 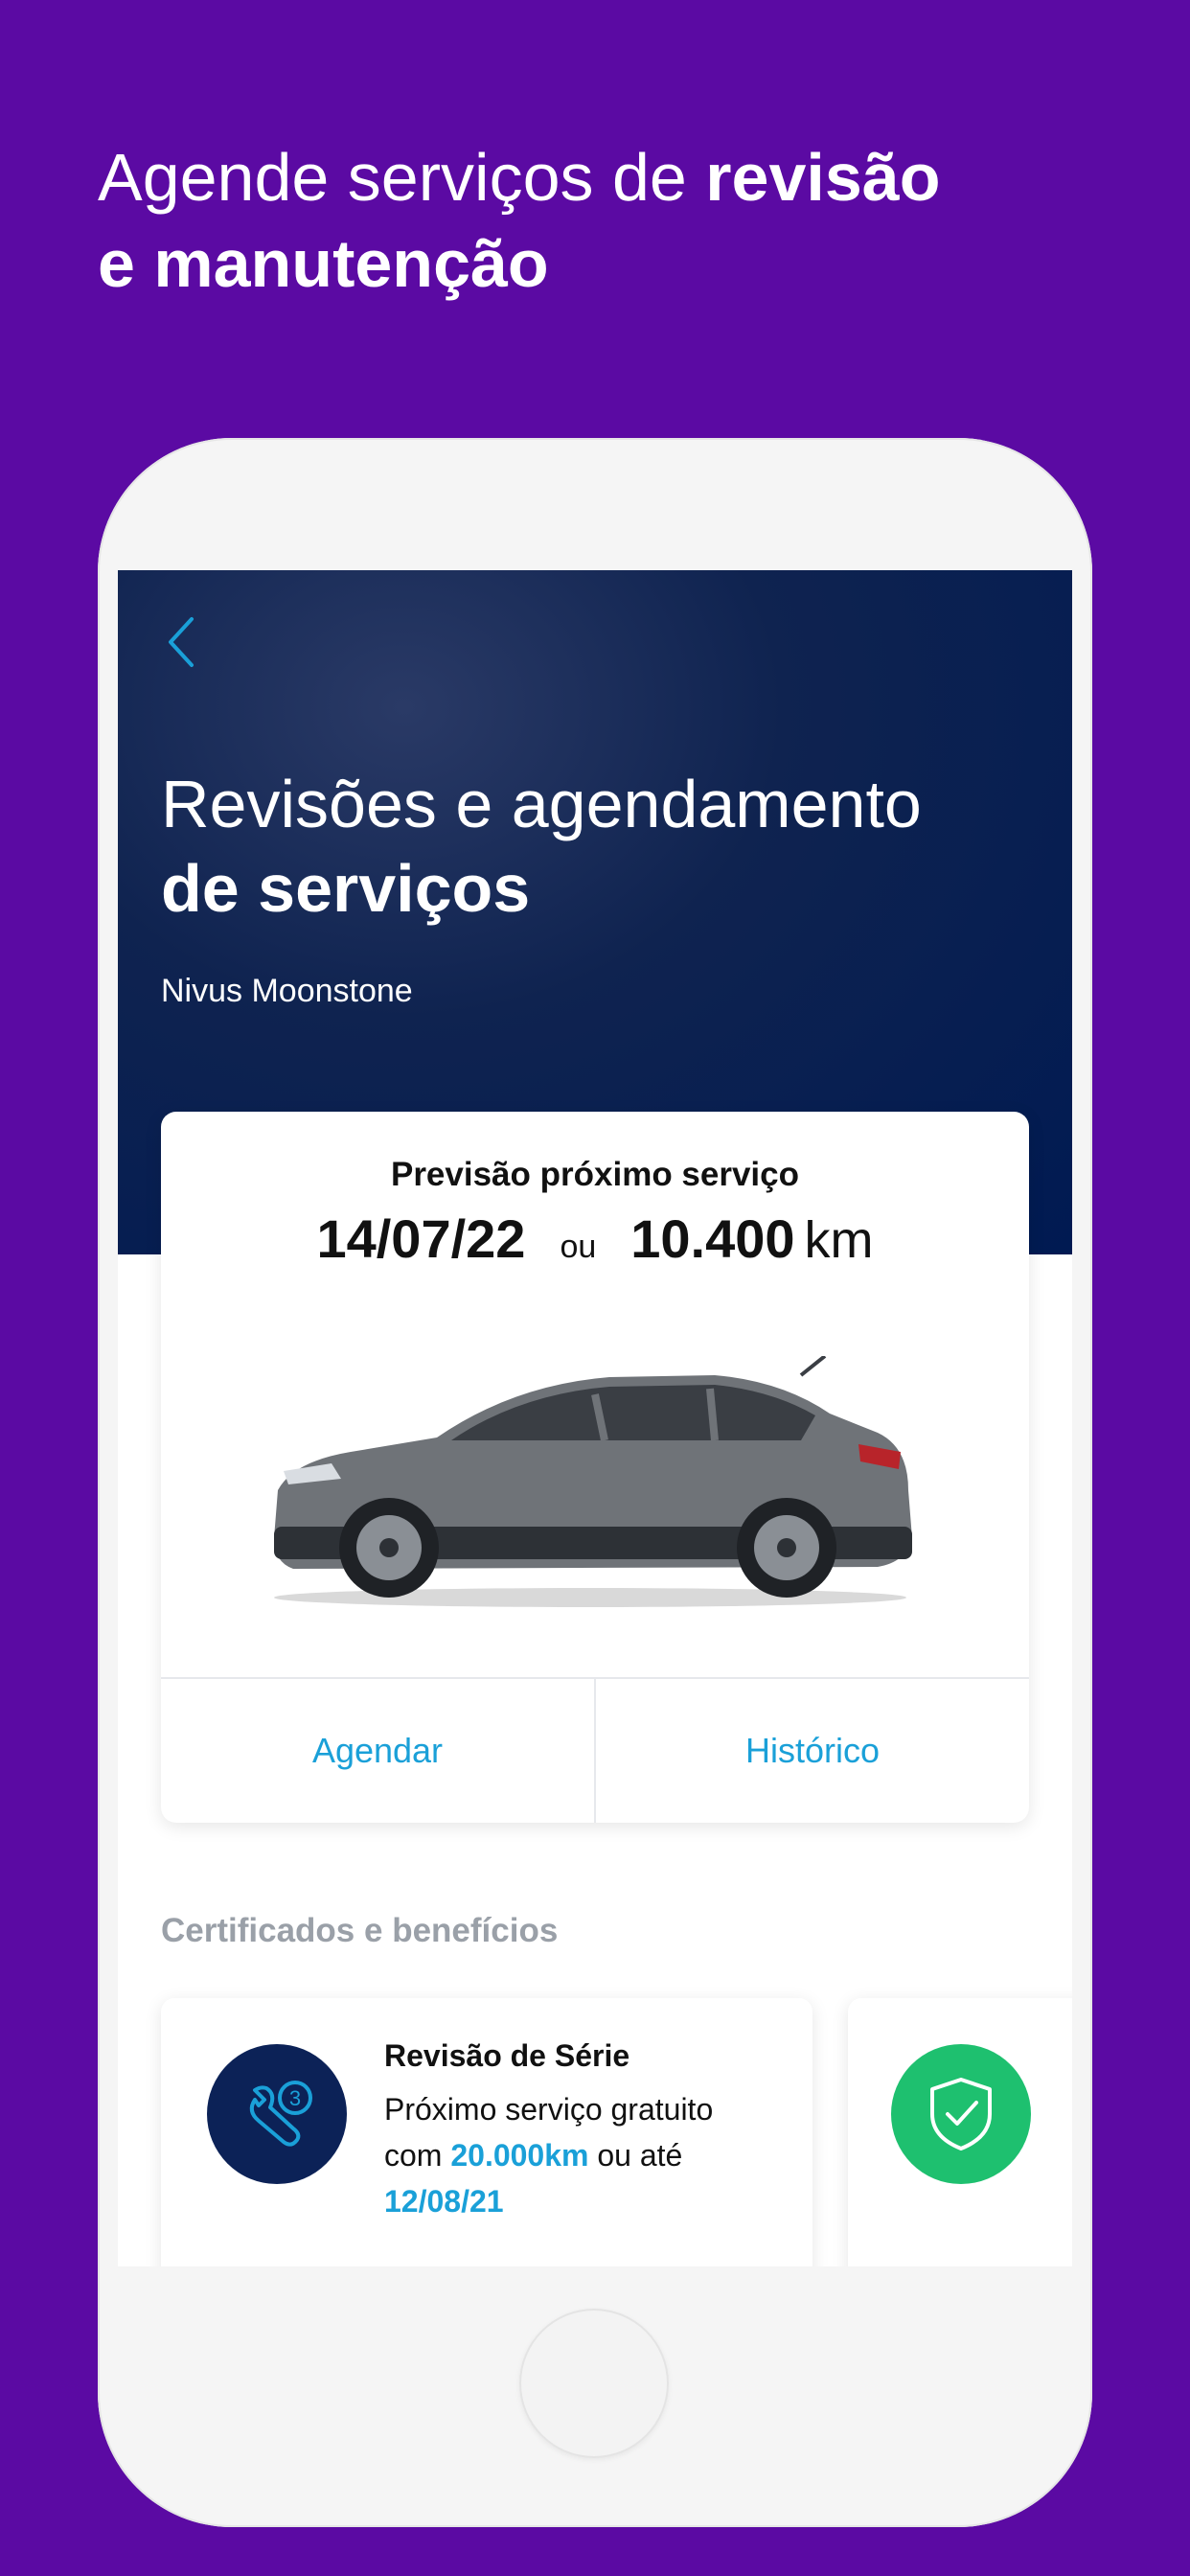 I want to click on promo-headline: Agende serviços de revisão e manutenção, so click(x=577, y=220).